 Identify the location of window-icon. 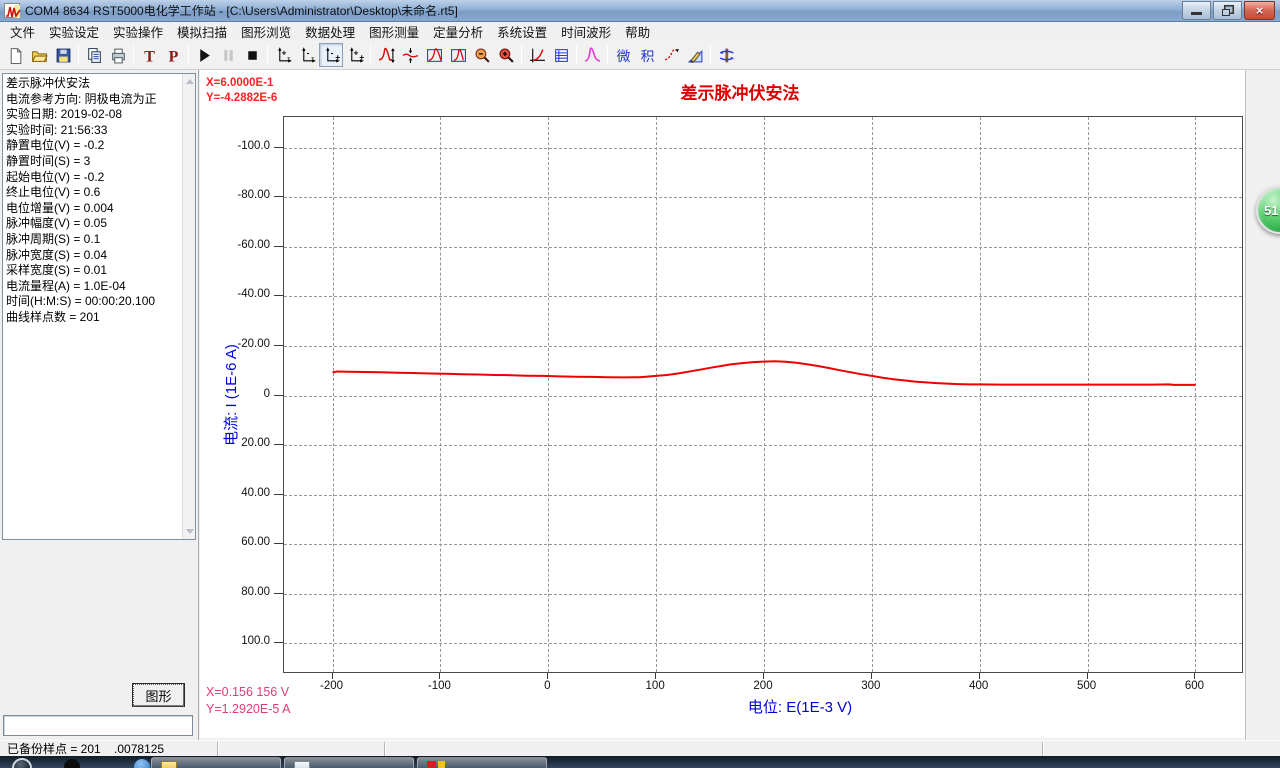
(302, 764).